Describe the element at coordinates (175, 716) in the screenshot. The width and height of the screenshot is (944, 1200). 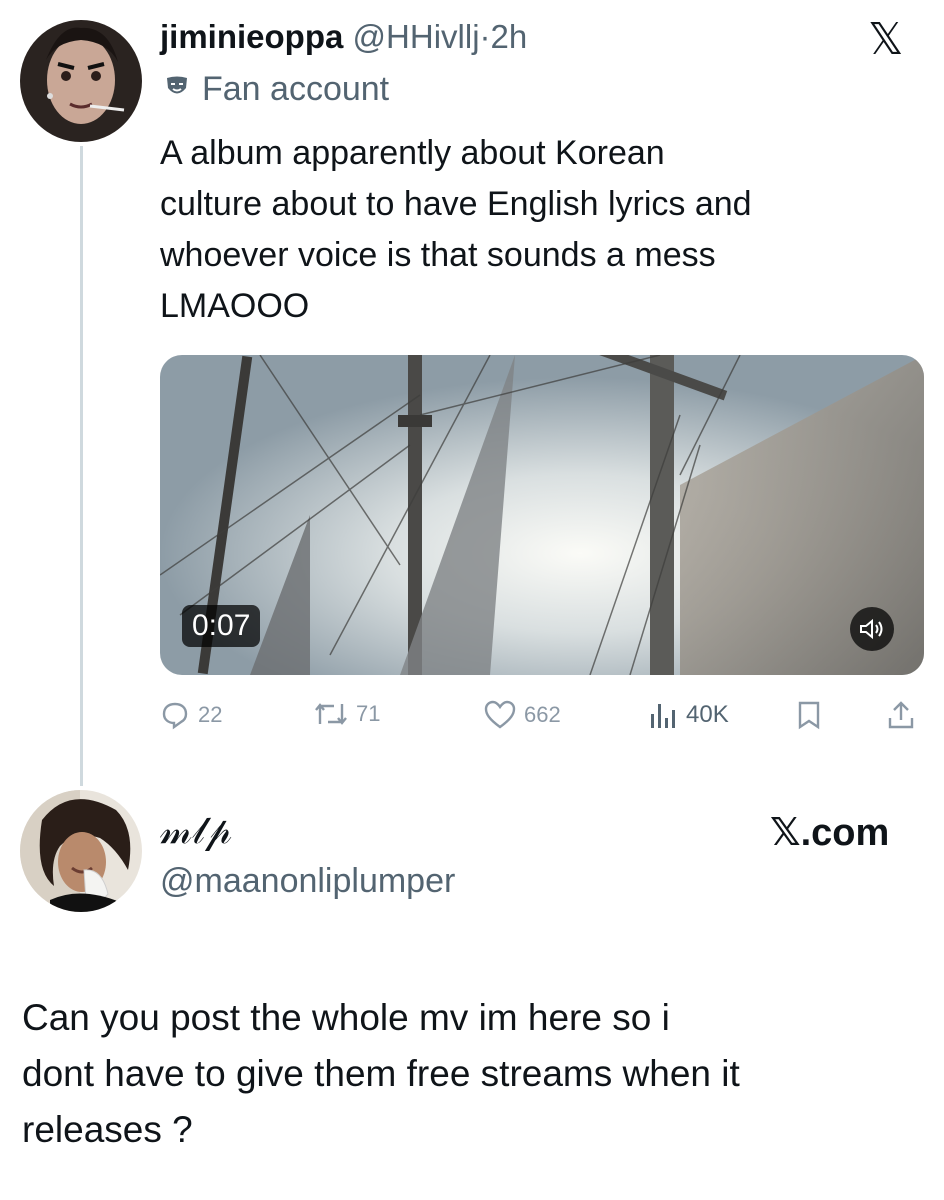
I see `comment-icon` at that location.